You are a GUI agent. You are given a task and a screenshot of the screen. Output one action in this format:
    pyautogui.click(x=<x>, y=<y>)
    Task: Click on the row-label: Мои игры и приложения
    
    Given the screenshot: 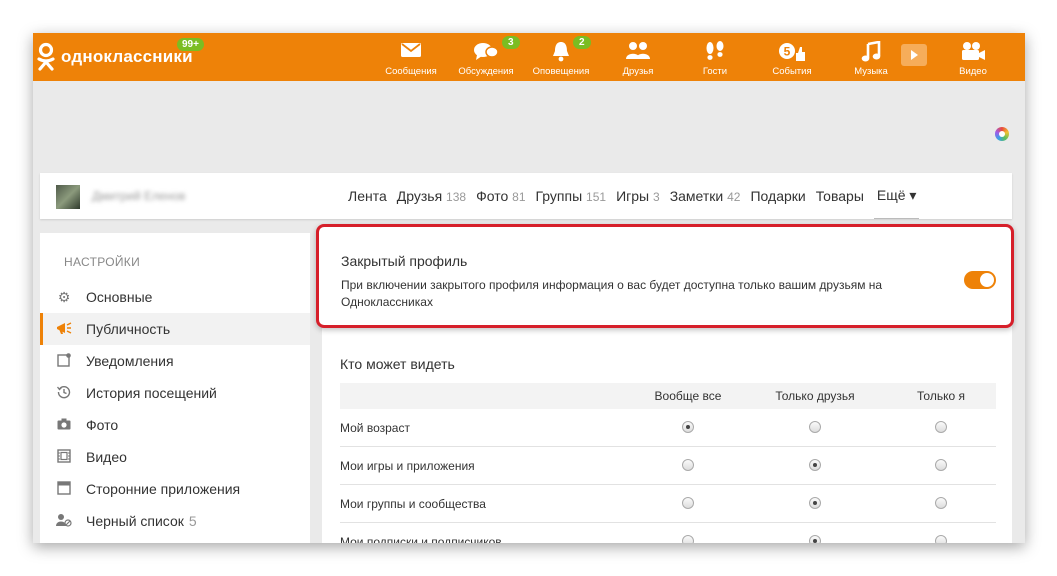 What is the action you would take?
    pyautogui.click(x=407, y=466)
    